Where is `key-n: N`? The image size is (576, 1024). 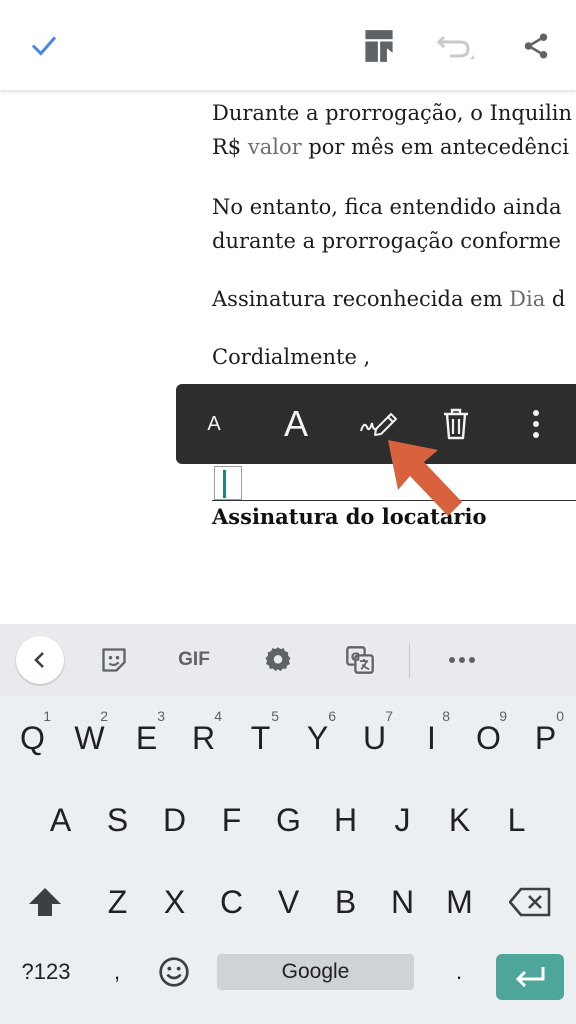
key-n: N is located at coordinates (402, 902).